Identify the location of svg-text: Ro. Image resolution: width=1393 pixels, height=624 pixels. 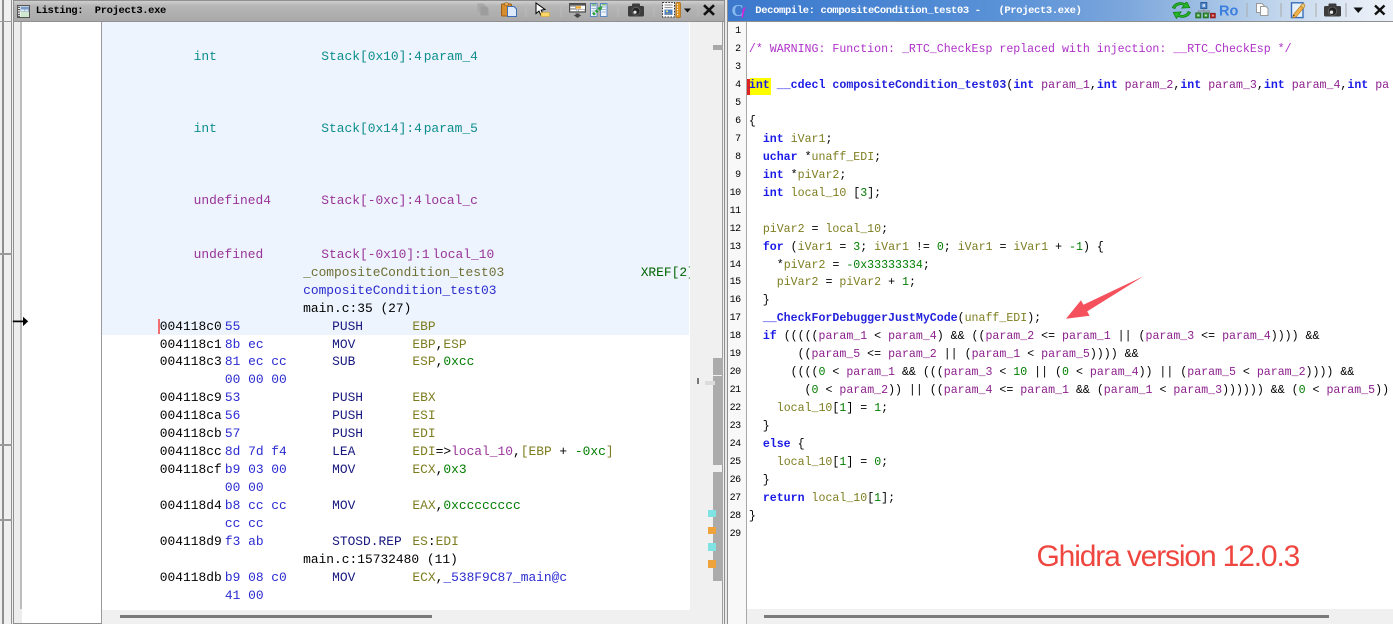
(1228, 12).